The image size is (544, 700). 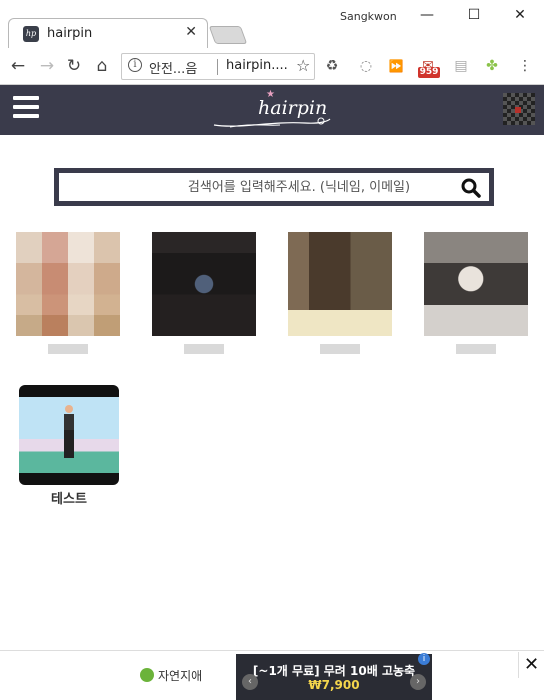 I want to click on security-label: 안전...음, so click(x=173, y=67).